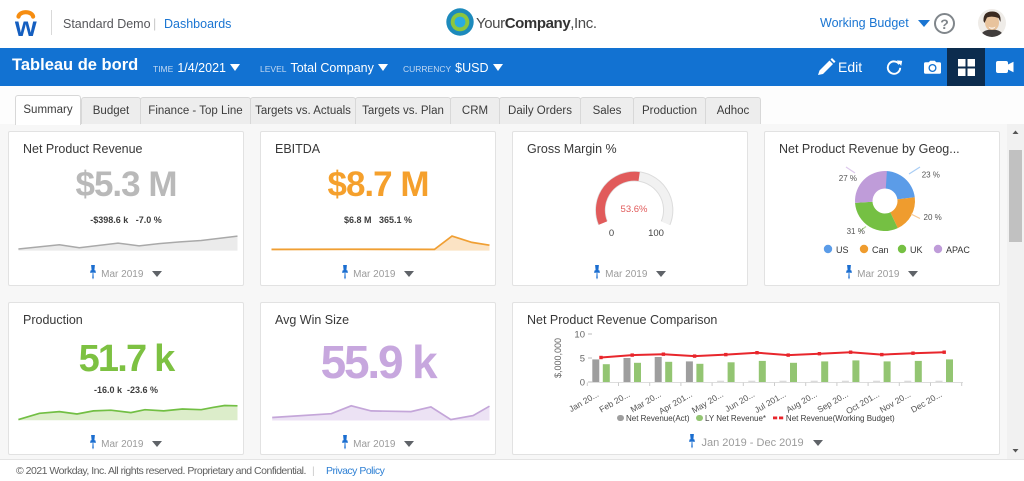 This screenshot has width=1024, height=481. What do you see at coordinates (842, 250) in the screenshot?
I see `svg-text: US` at bounding box center [842, 250].